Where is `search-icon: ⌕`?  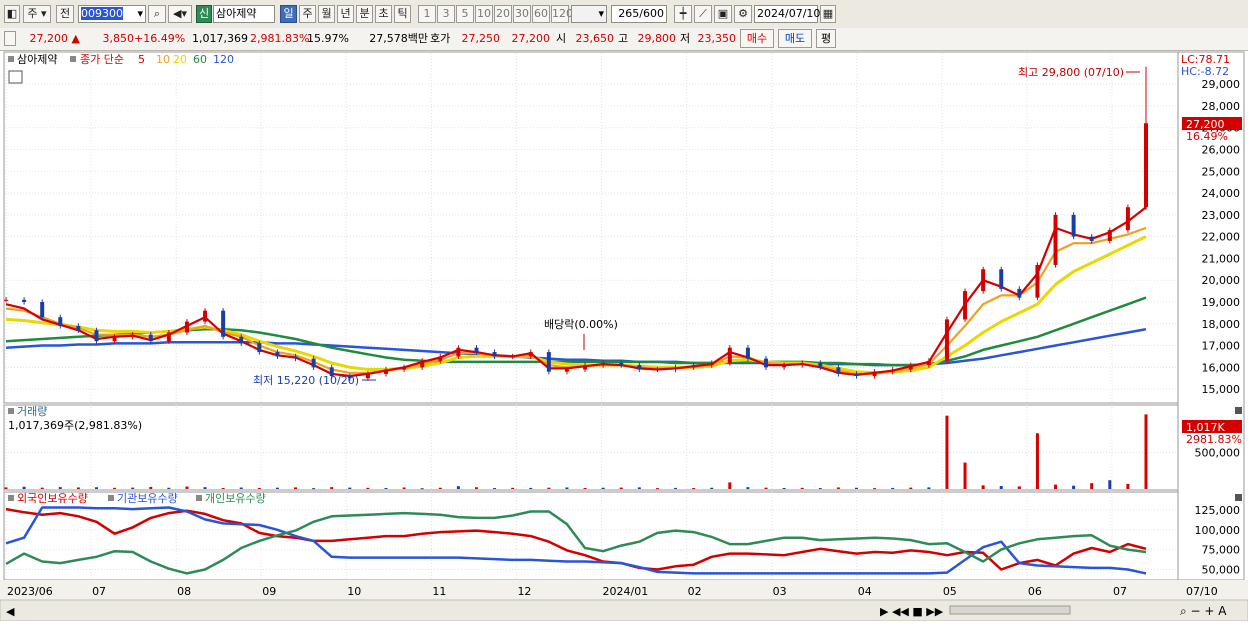
search-icon: ⌕ is located at coordinates (157, 14).